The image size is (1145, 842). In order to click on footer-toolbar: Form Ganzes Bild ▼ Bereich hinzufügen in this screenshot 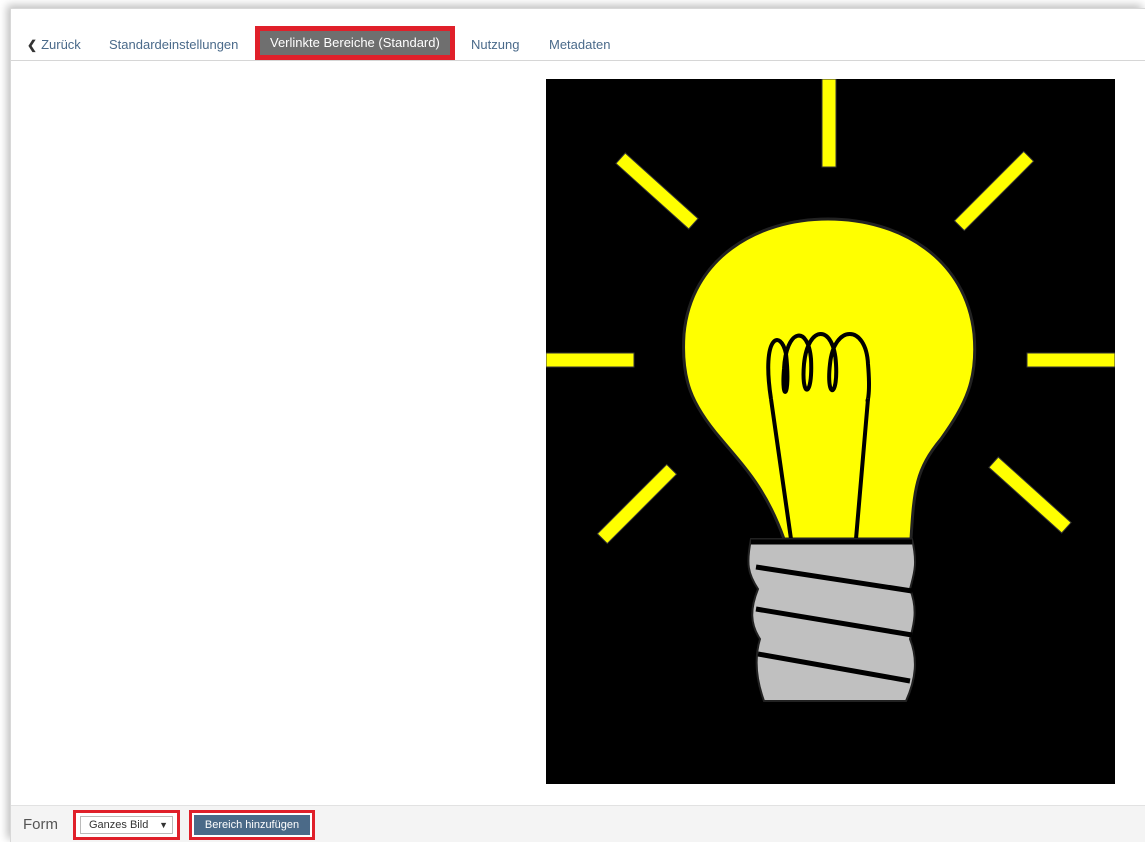, I will do `click(578, 823)`.